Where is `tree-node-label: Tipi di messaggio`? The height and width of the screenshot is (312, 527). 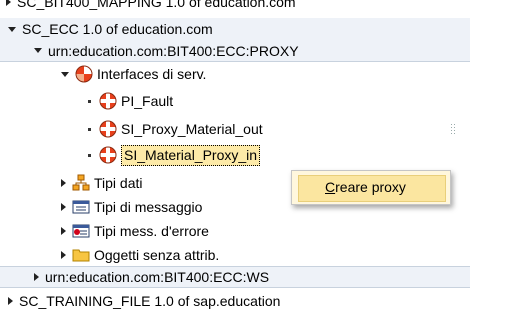
tree-node-label: Tipi di messaggio is located at coordinates (148, 207).